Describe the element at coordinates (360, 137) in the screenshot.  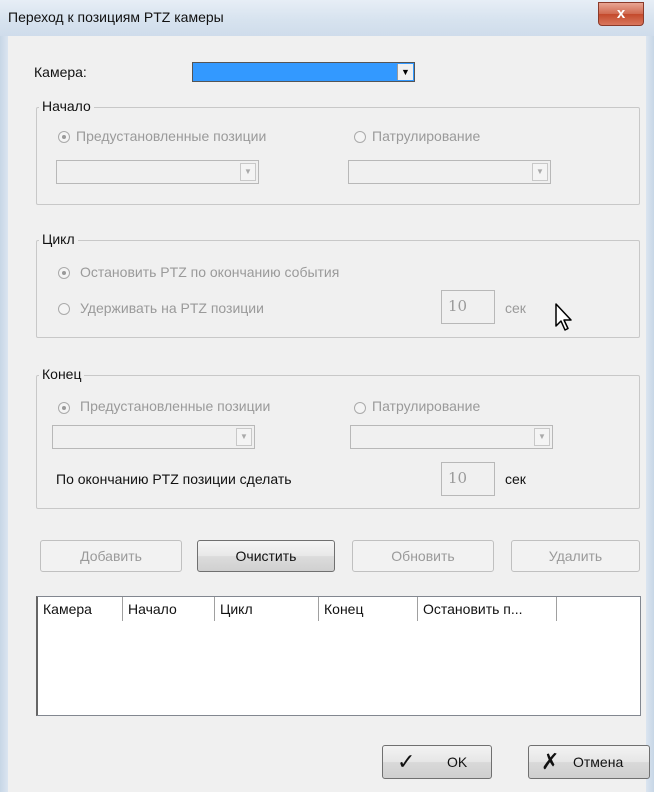
I see `start-patrol-radio` at that location.